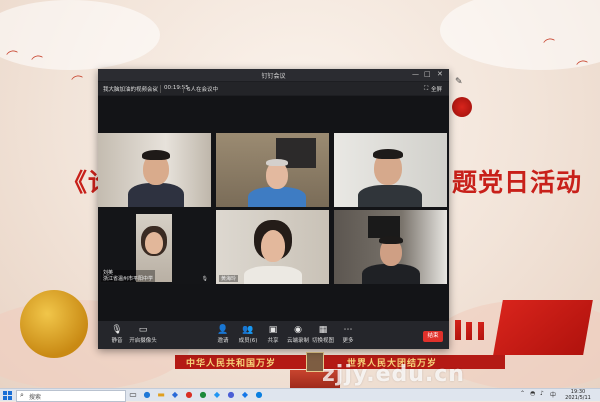 Image resolution: width=600 pixels, height=402 pixels. What do you see at coordinates (532, 393) in the screenshot?
I see `network-icon: ◓` at bounding box center [532, 393].